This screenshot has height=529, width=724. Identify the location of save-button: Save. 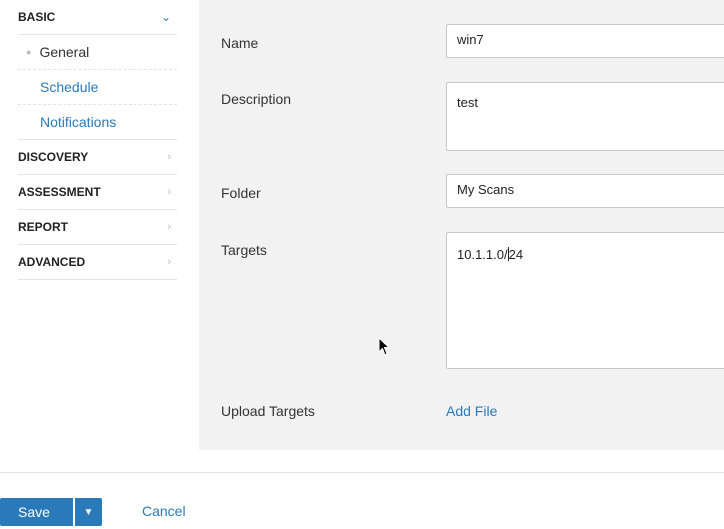
(36, 512).